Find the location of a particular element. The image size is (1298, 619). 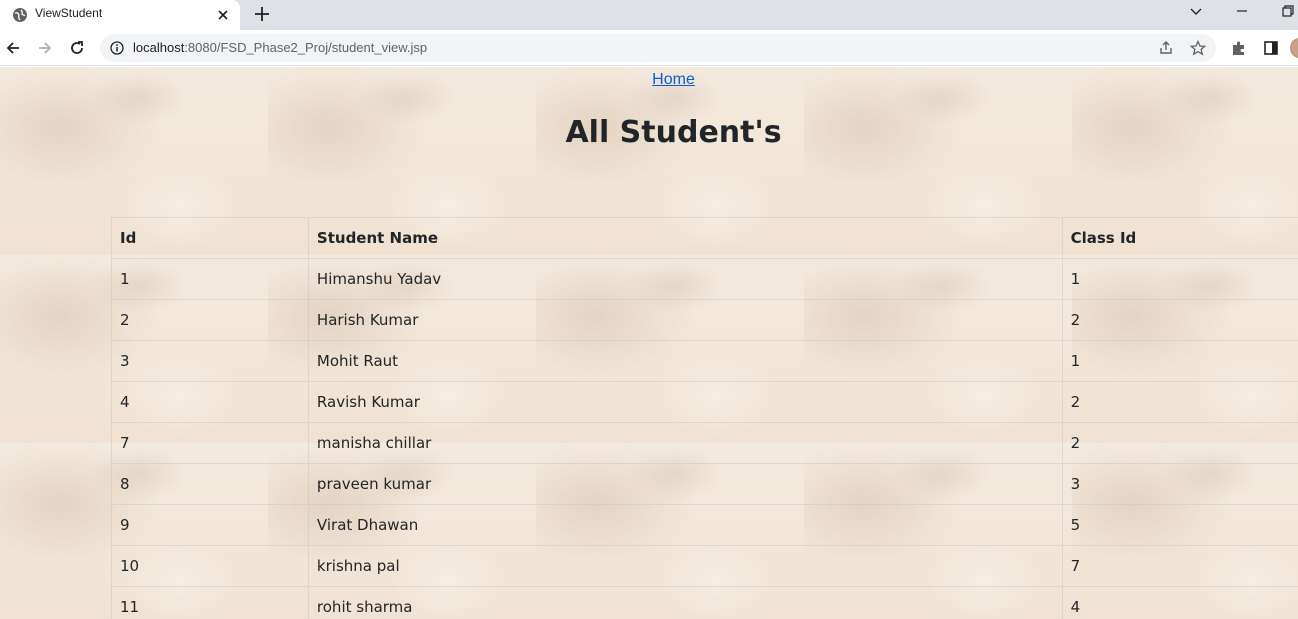

reload-icon is located at coordinates (77, 48).